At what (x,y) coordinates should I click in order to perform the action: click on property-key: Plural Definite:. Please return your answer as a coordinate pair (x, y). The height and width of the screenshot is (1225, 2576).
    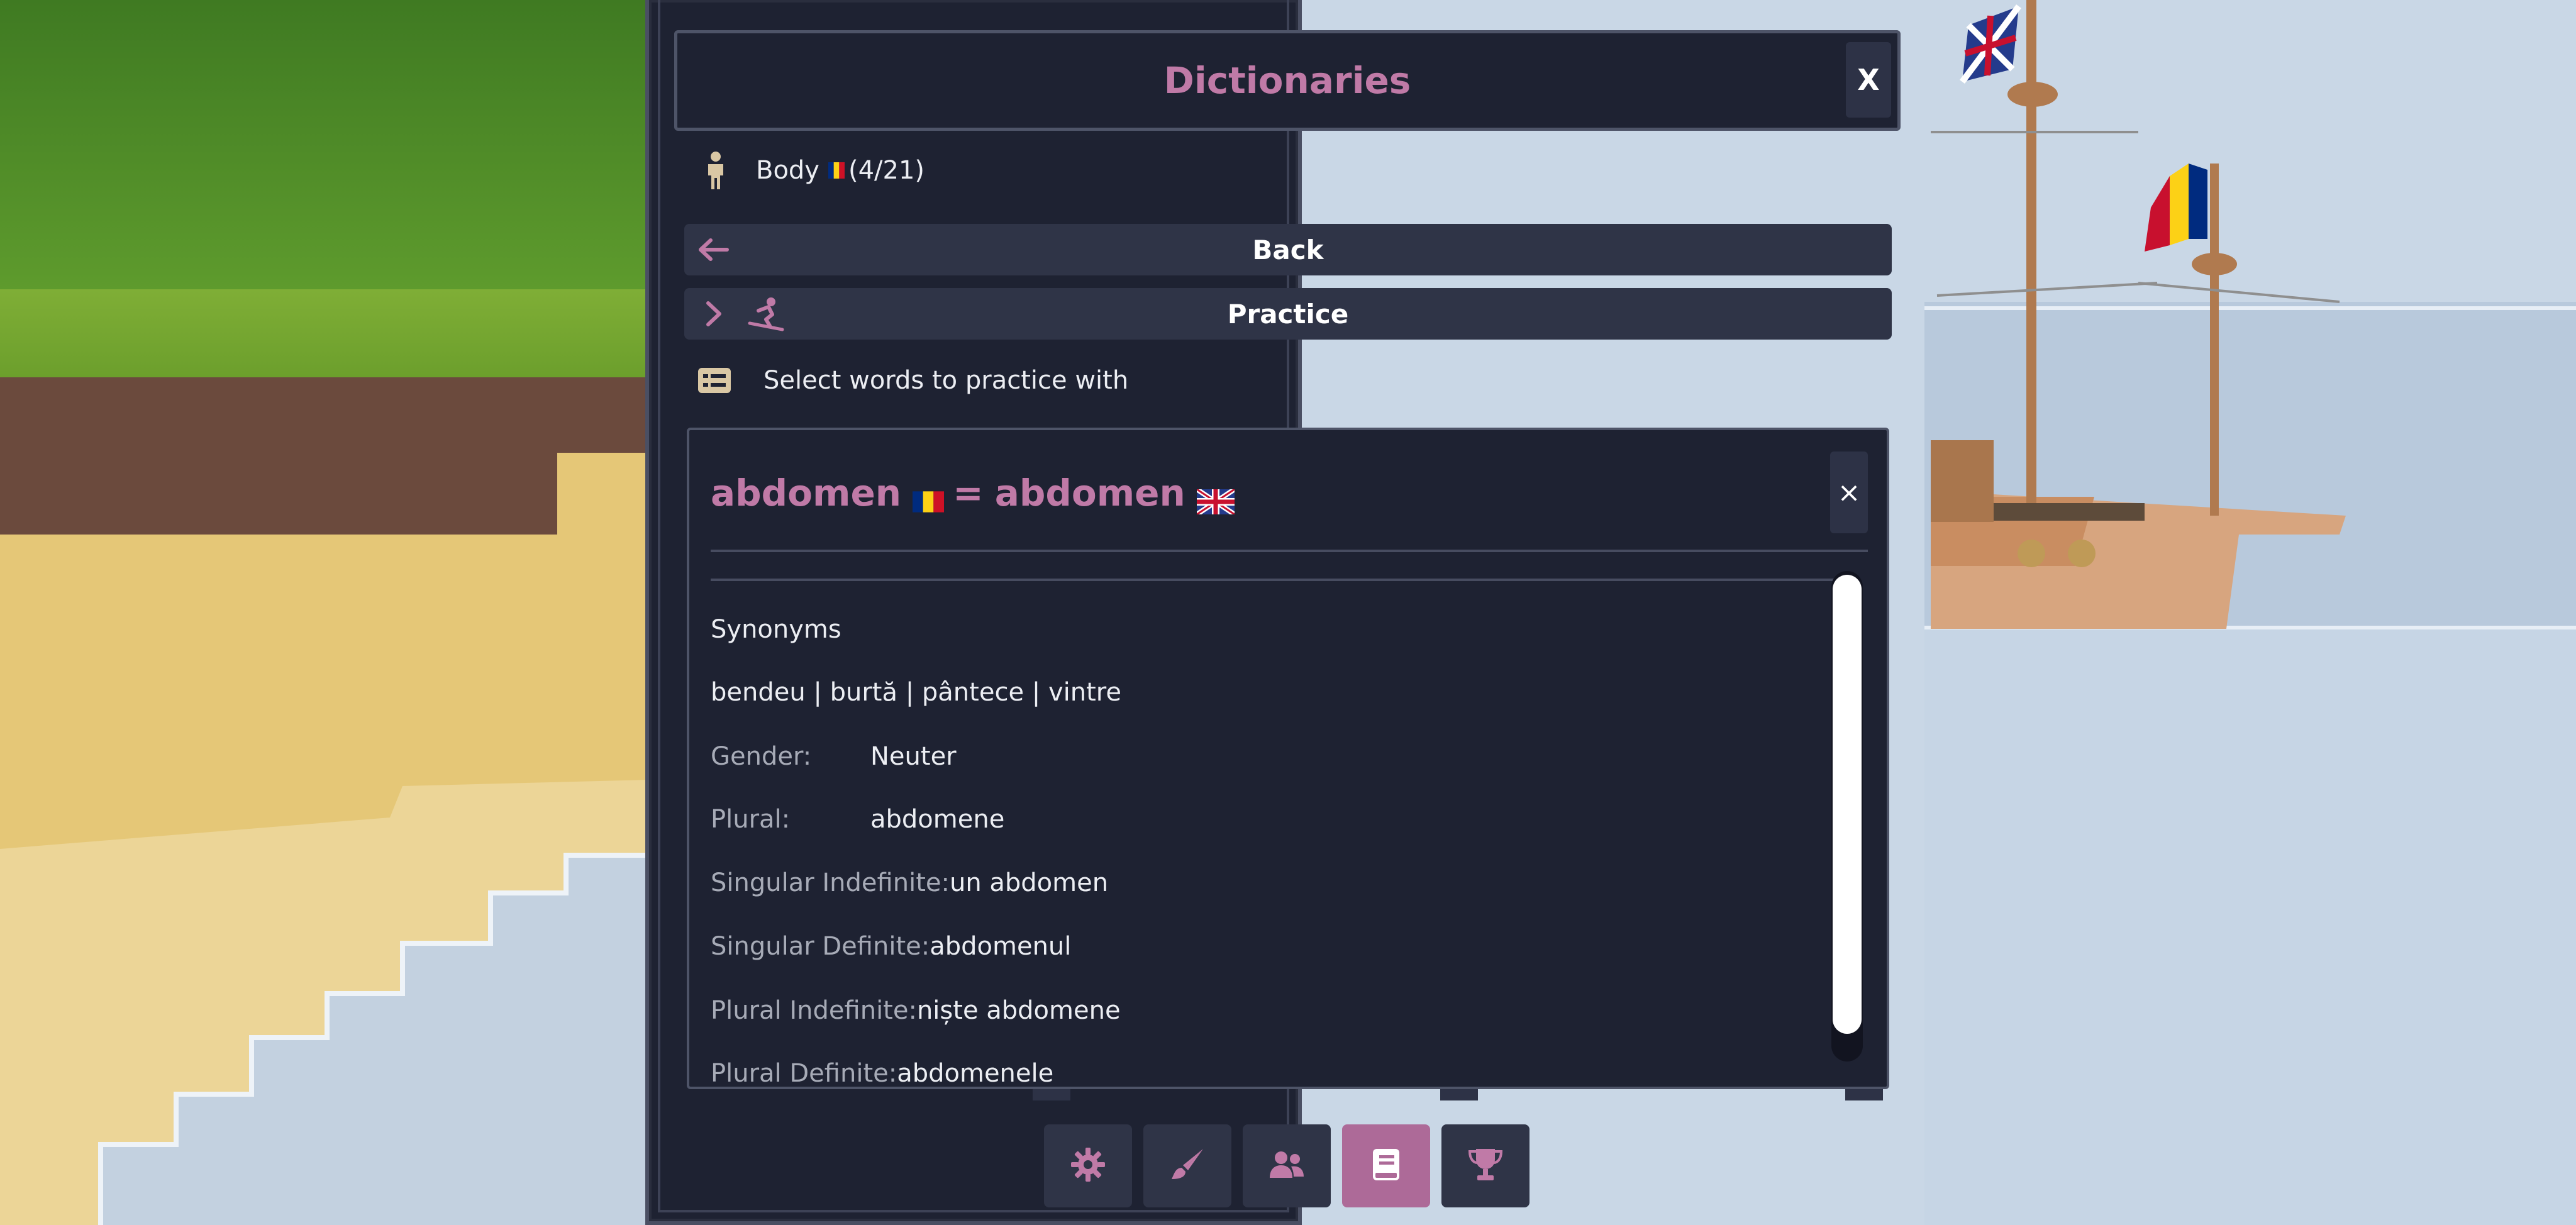
    Looking at the image, I should click on (804, 1073).